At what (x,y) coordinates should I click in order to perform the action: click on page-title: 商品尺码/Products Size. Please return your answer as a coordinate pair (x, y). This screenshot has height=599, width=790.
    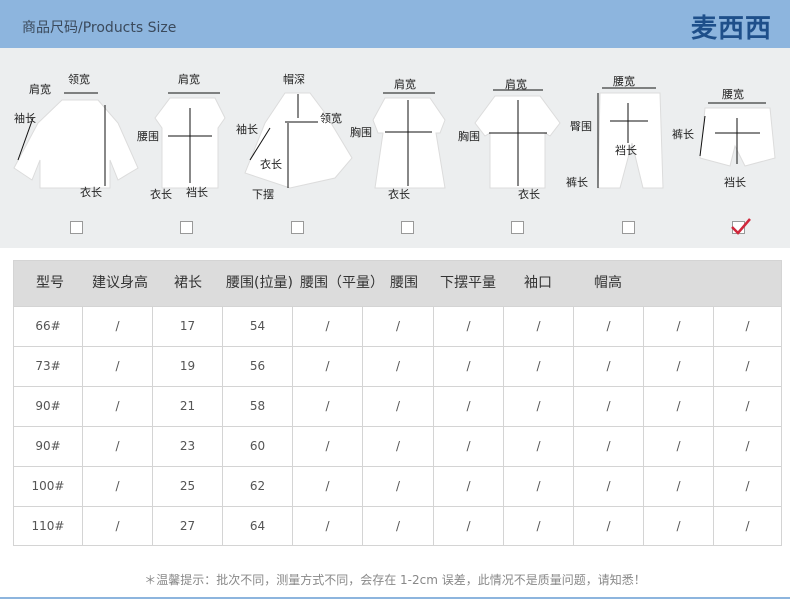
    Looking at the image, I should click on (99, 28).